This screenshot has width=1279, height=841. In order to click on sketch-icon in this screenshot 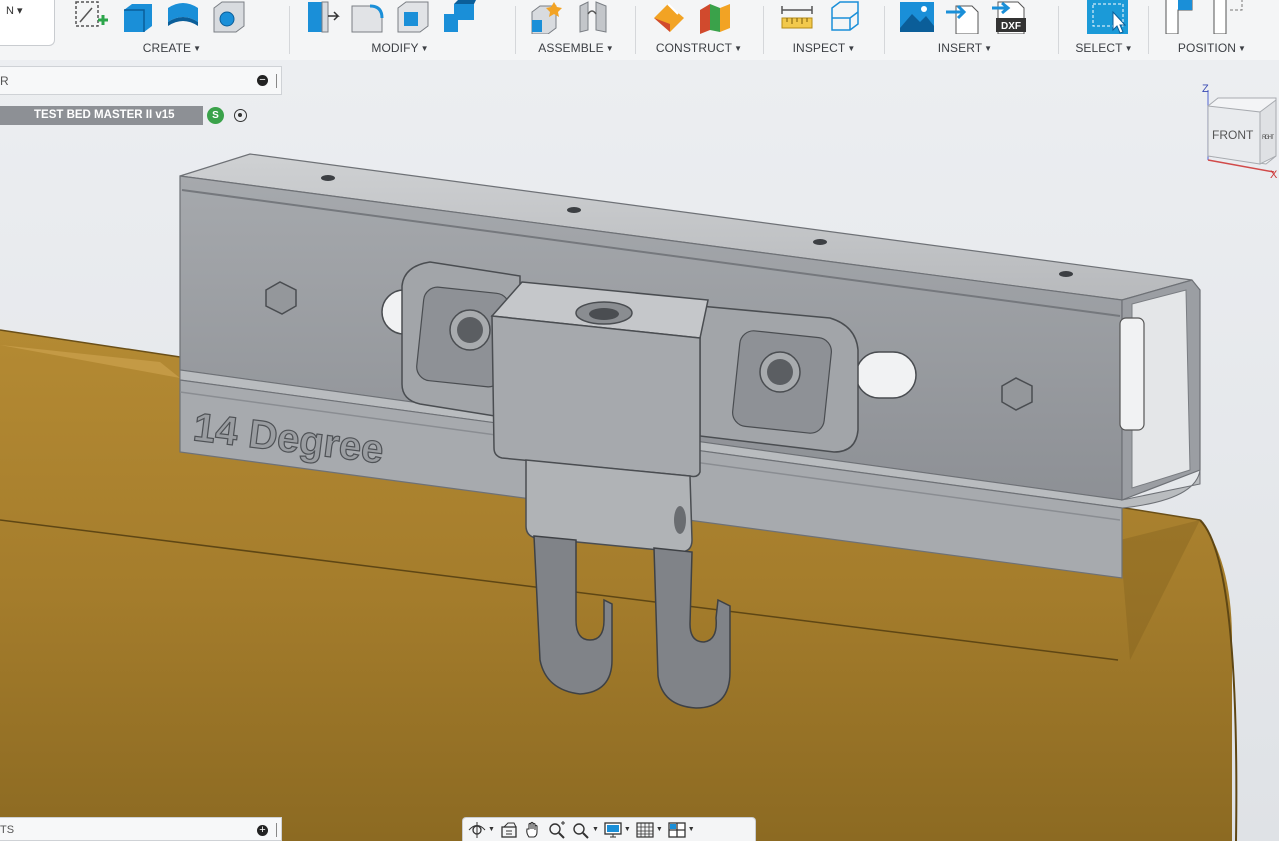, I will do `click(91, 17)`.